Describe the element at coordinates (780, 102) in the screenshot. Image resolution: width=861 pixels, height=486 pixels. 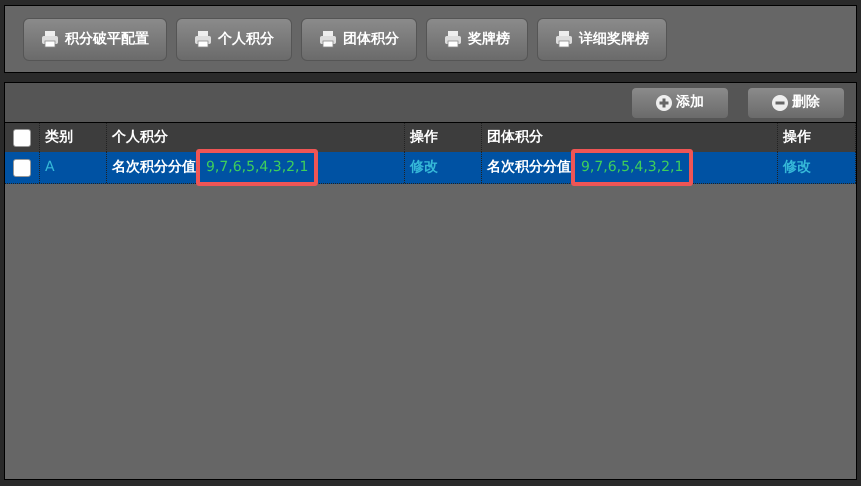
I see `minus-icon` at that location.